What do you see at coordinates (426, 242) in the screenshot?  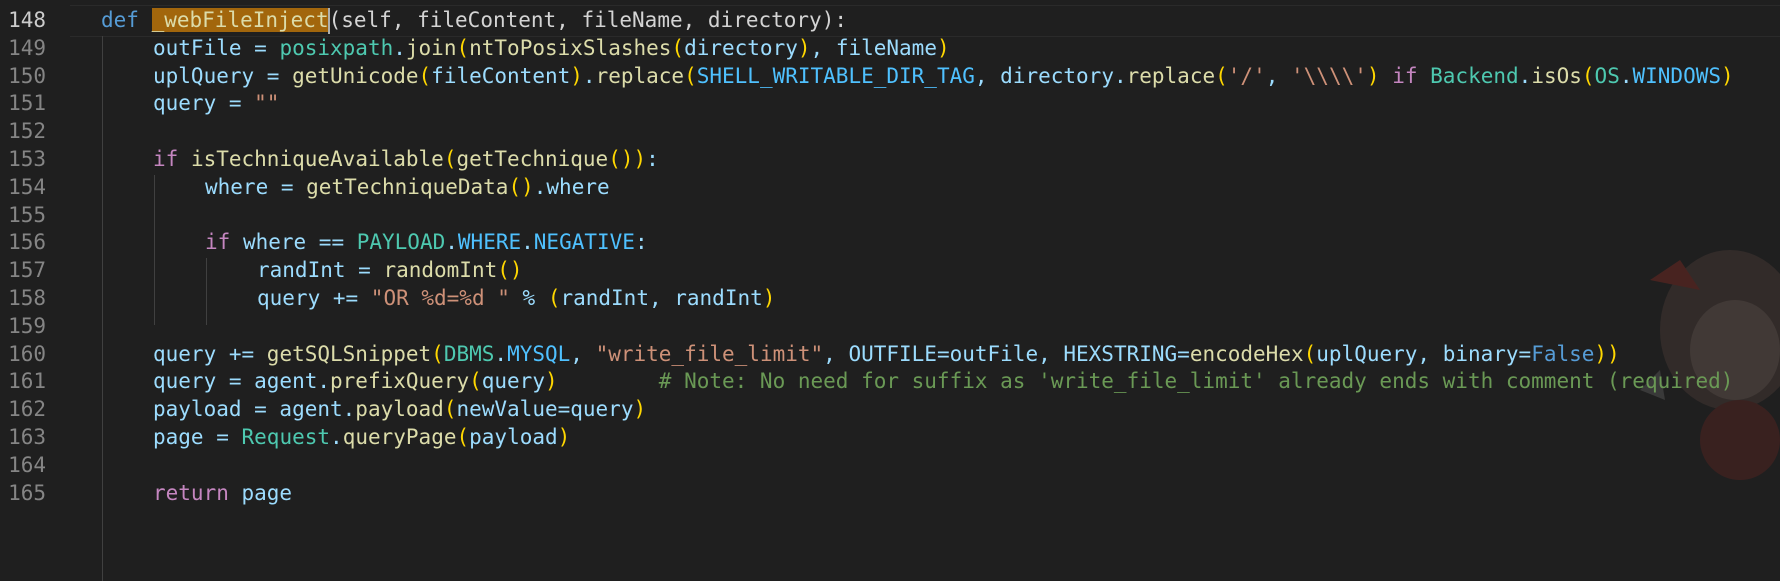 I see `code-line: if where == PAYLOAD.WHERE.NEGATIVE:` at bounding box center [426, 242].